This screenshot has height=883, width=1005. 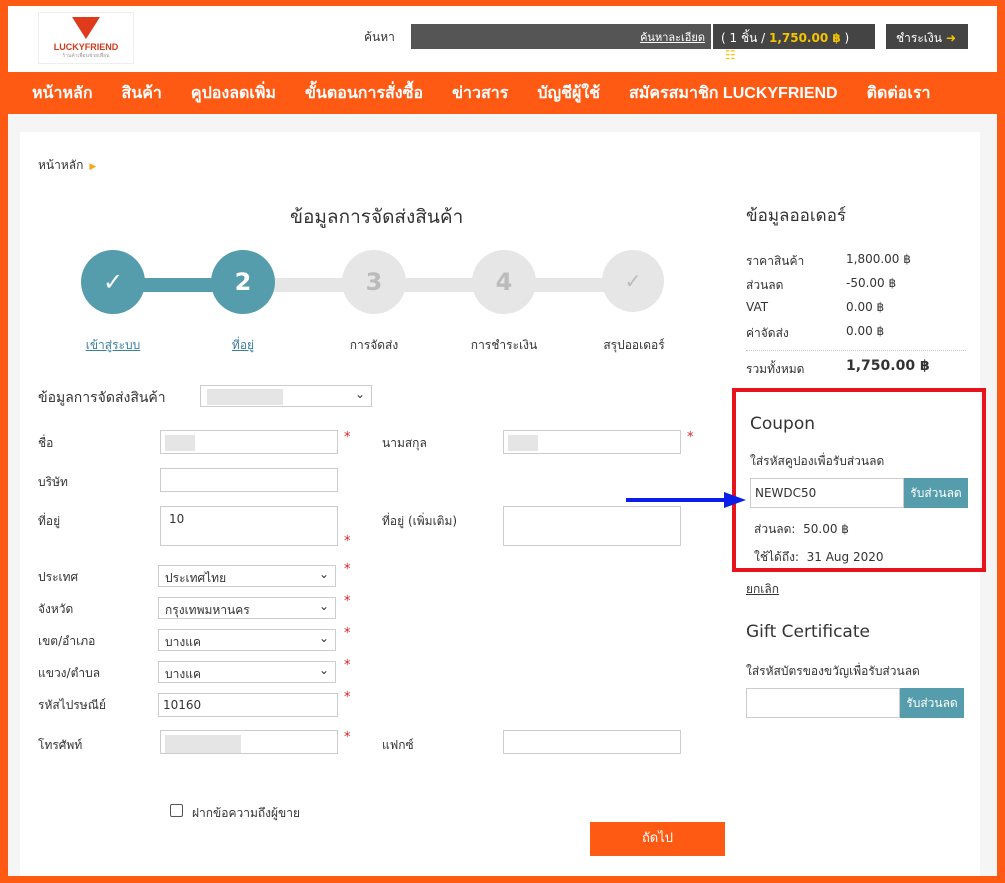 What do you see at coordinates (817, 461) in the screenshot?
I see `coupon-description: ใส่รหัสคูปองเพื่อรับส่วนลด` at bounding box center [817, 461].